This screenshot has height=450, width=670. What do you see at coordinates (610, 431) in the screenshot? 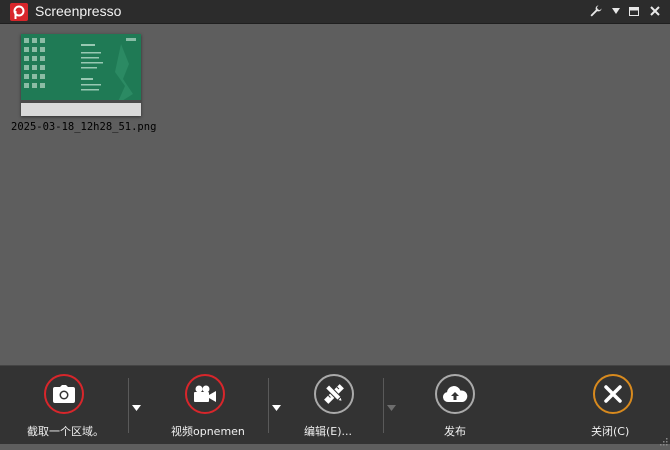
I see `close-app-label: 关闭(C)` at bounding box center [610, 431].